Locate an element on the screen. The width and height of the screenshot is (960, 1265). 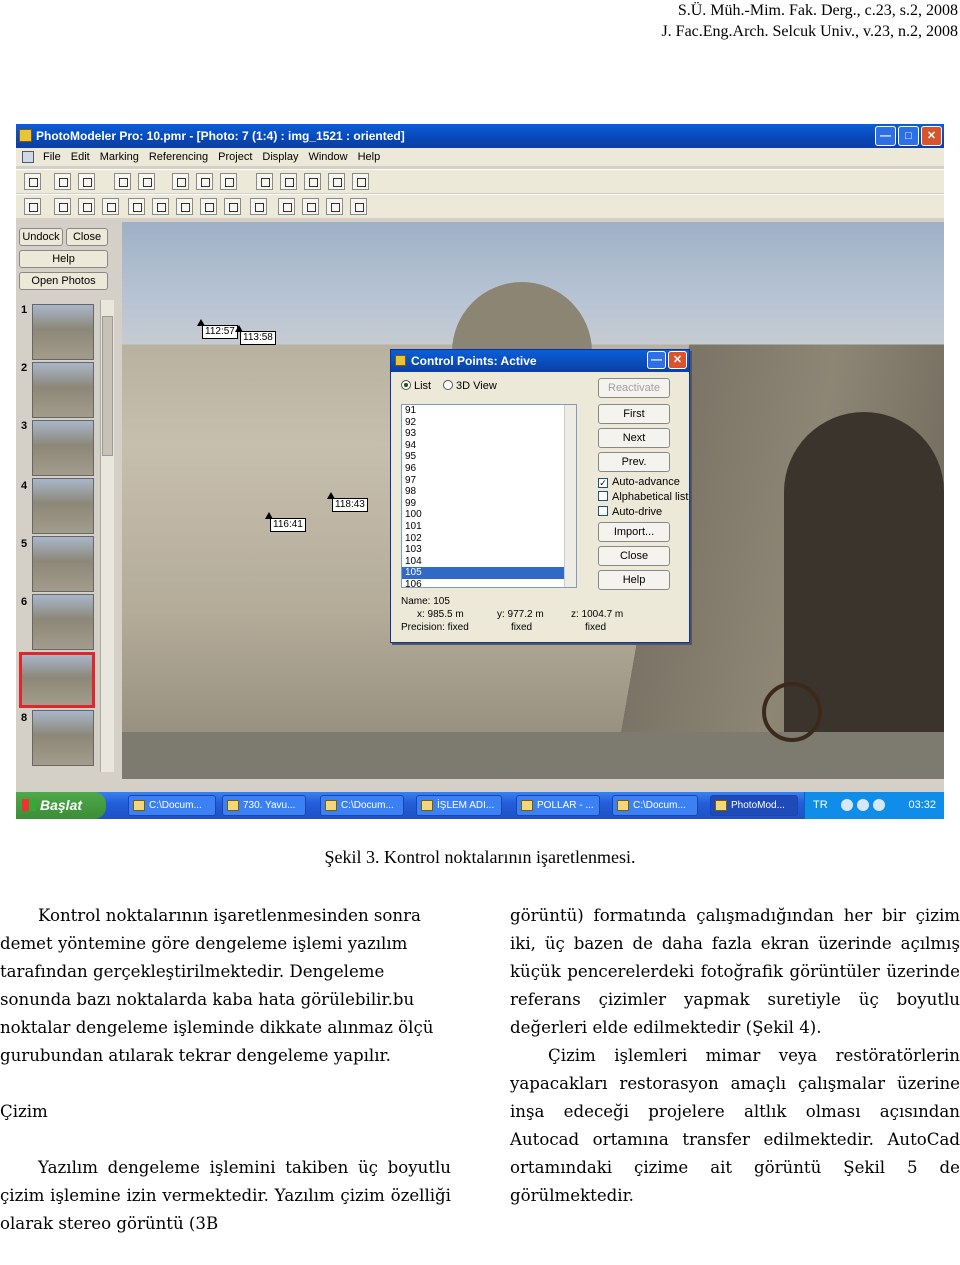
measure-icon is located at coordinates (310, 206).